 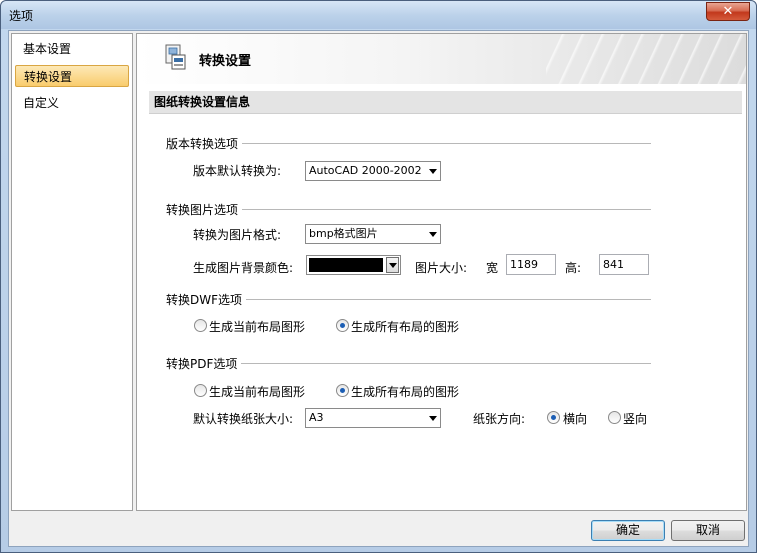 What do you see at coordinates (405, 326) in the screenshot?
I see `dwf-all-label: 生成所有布局的图形` at bounding box center [405, 326].